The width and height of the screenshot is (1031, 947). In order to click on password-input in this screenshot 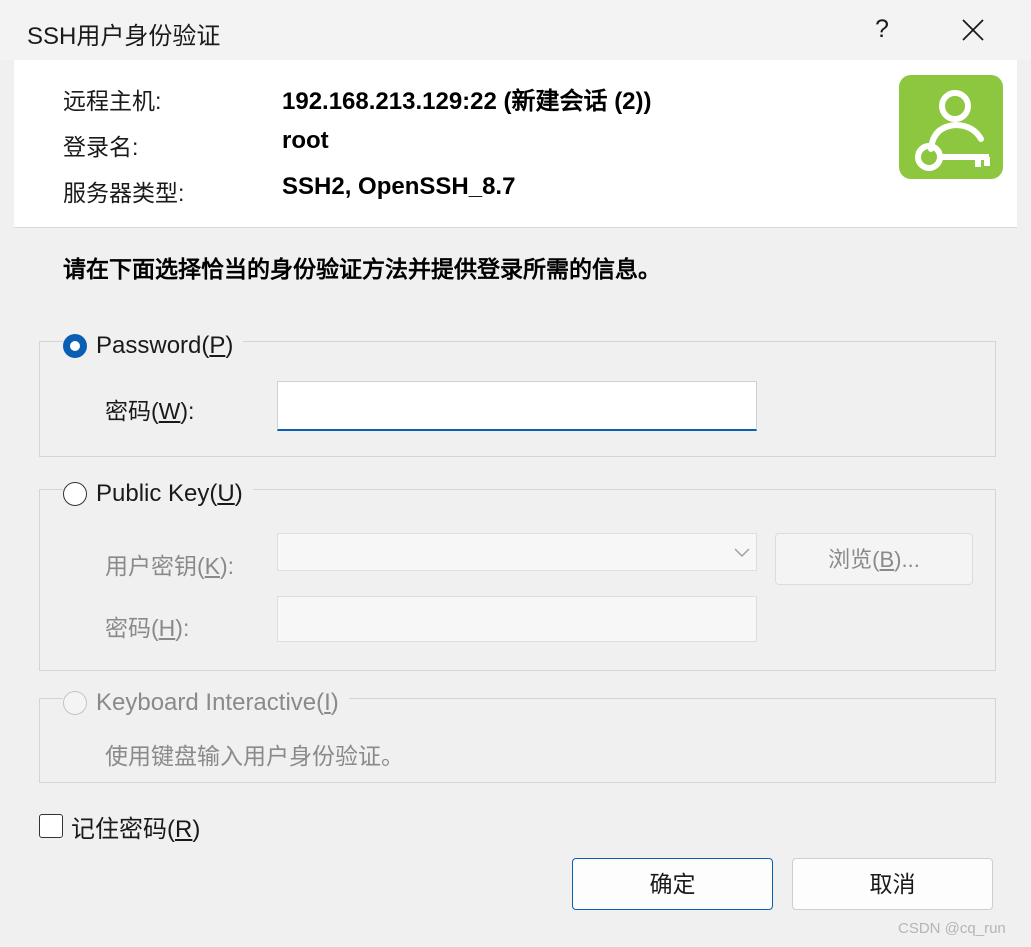, I will do `click(517, 406)`.